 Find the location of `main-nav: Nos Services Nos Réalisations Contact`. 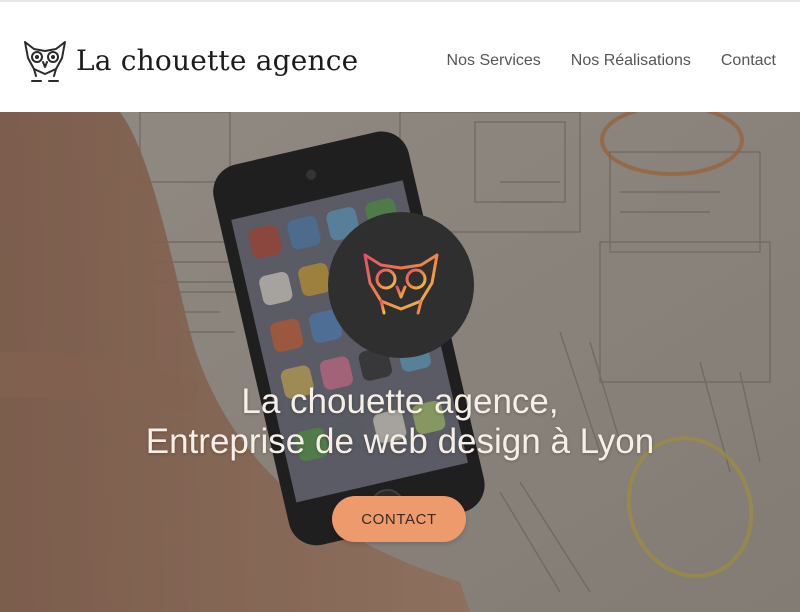

main-nav: Nos Services Nos Réalisations Contact is located at coordinates (611, 61).